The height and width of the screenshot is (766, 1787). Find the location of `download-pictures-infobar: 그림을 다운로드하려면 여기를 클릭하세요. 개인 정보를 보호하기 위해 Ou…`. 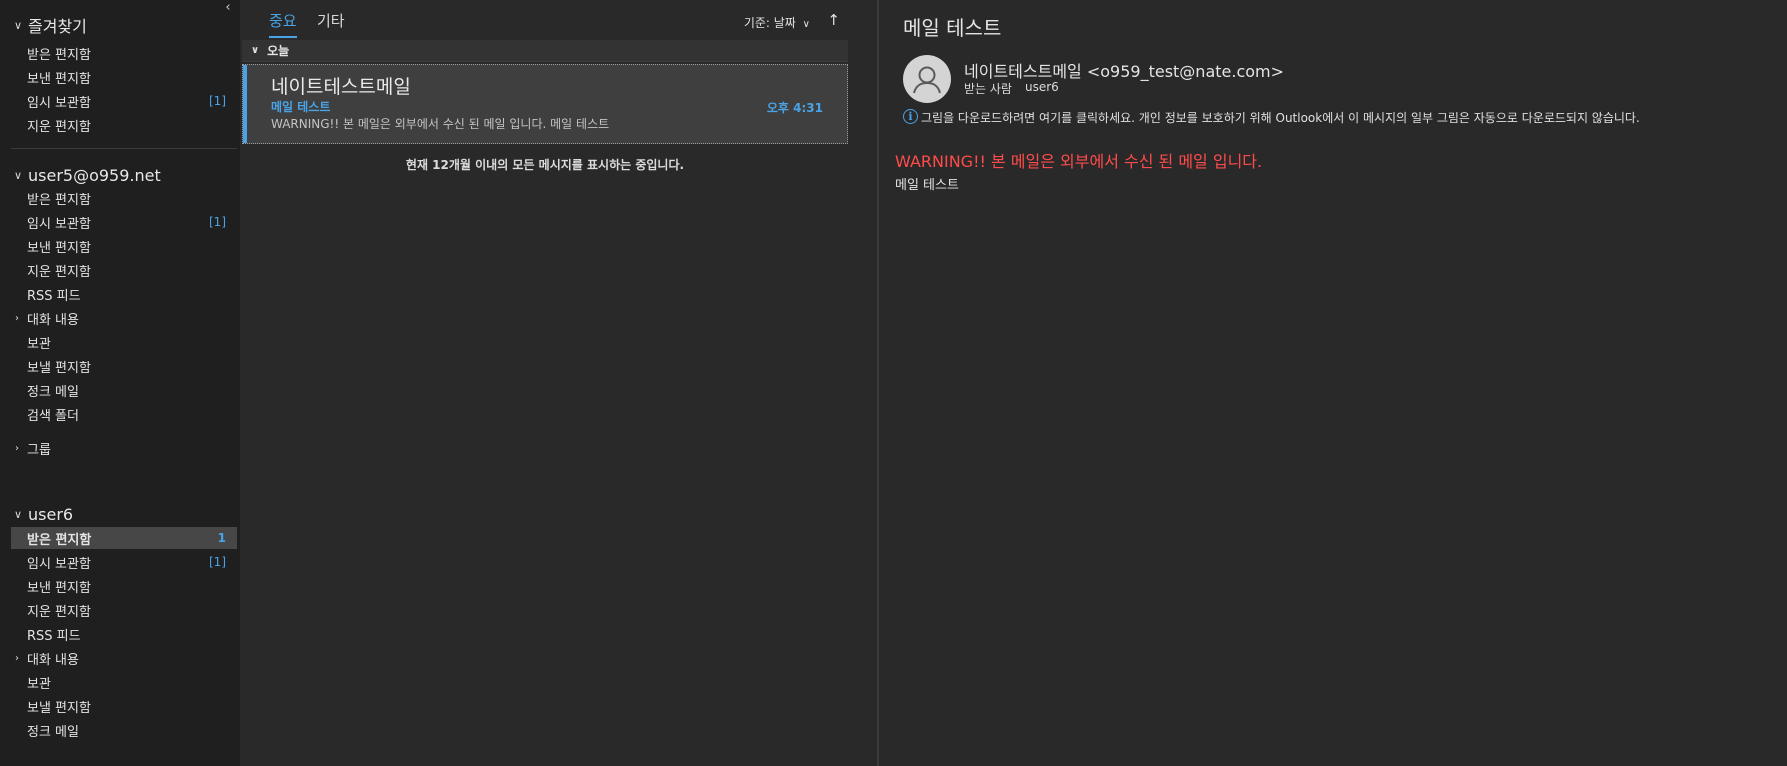

download-pictures-infobar: 그림을 다운로드하려면 여기를 클릭하세요. 개인 정보를 보호하기 위해 Ou… is located at coordinates (1280, 117).